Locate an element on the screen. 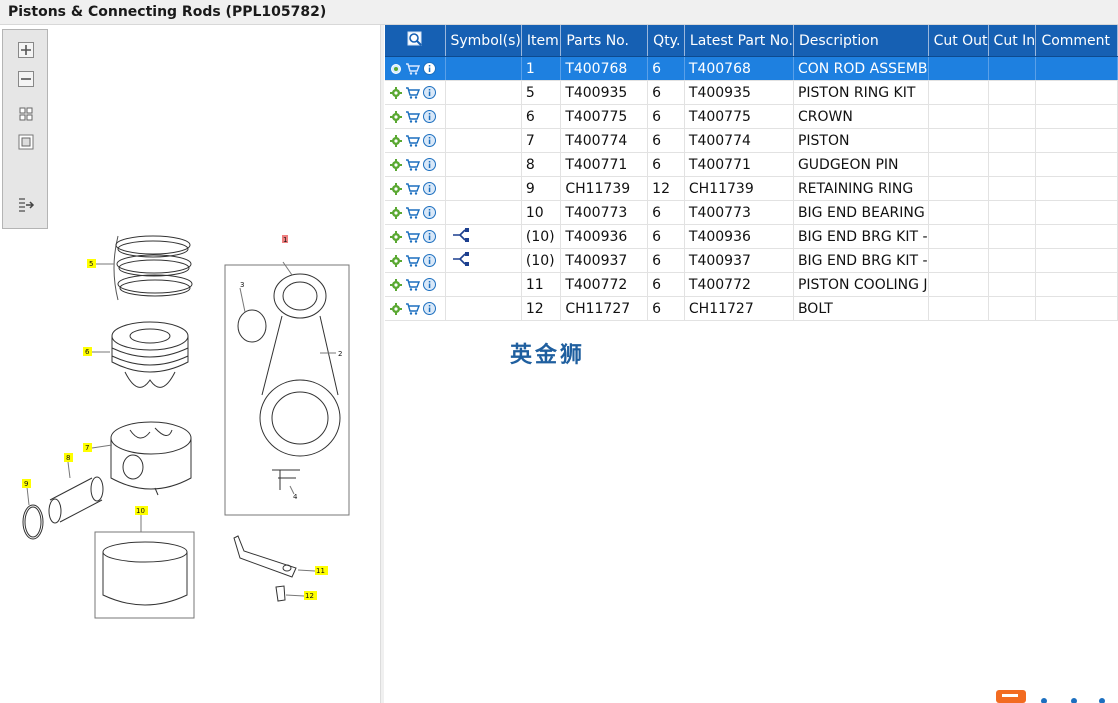 This screenshot has height=703, width=1118. column-header-tools is located at coordinates (415, 41).